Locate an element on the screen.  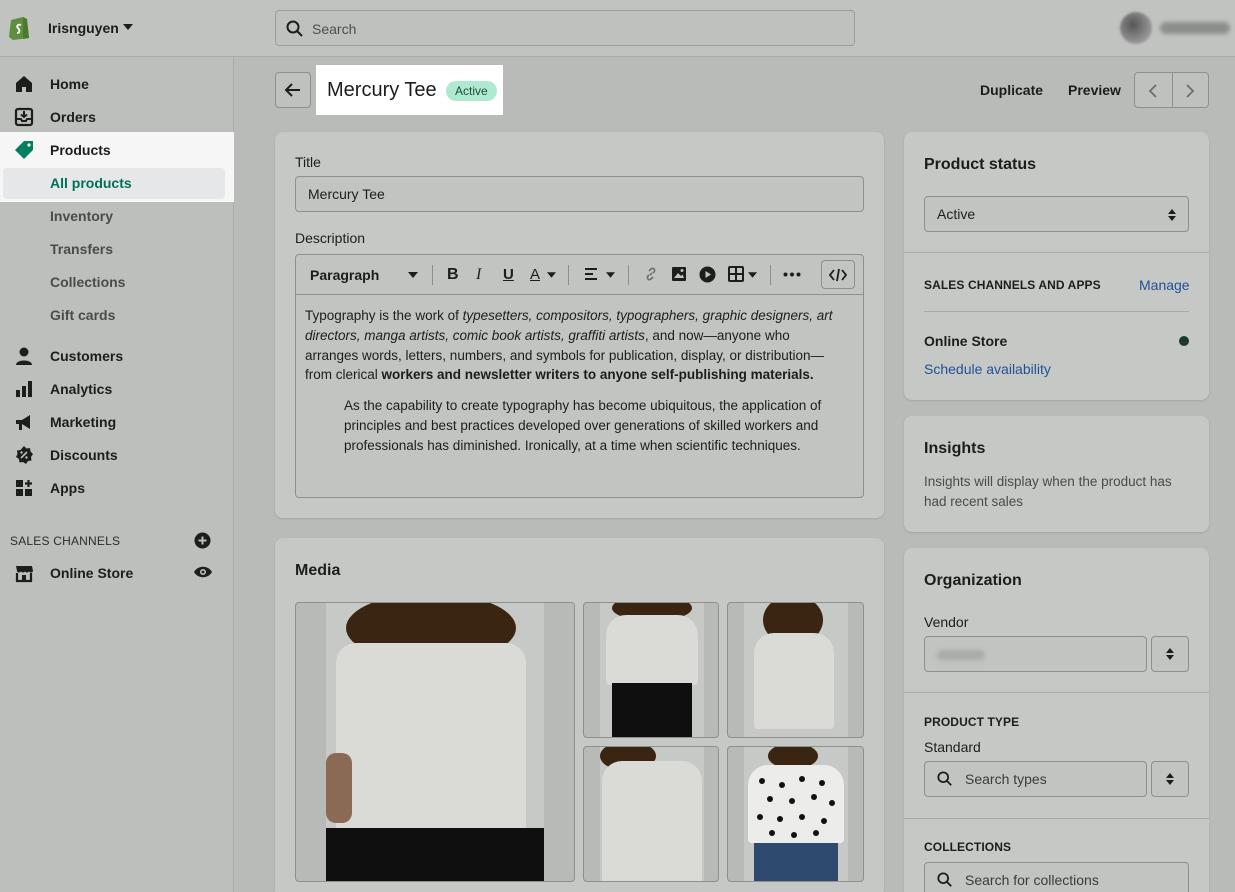
customer-icon is located at coordinates (24, 356).